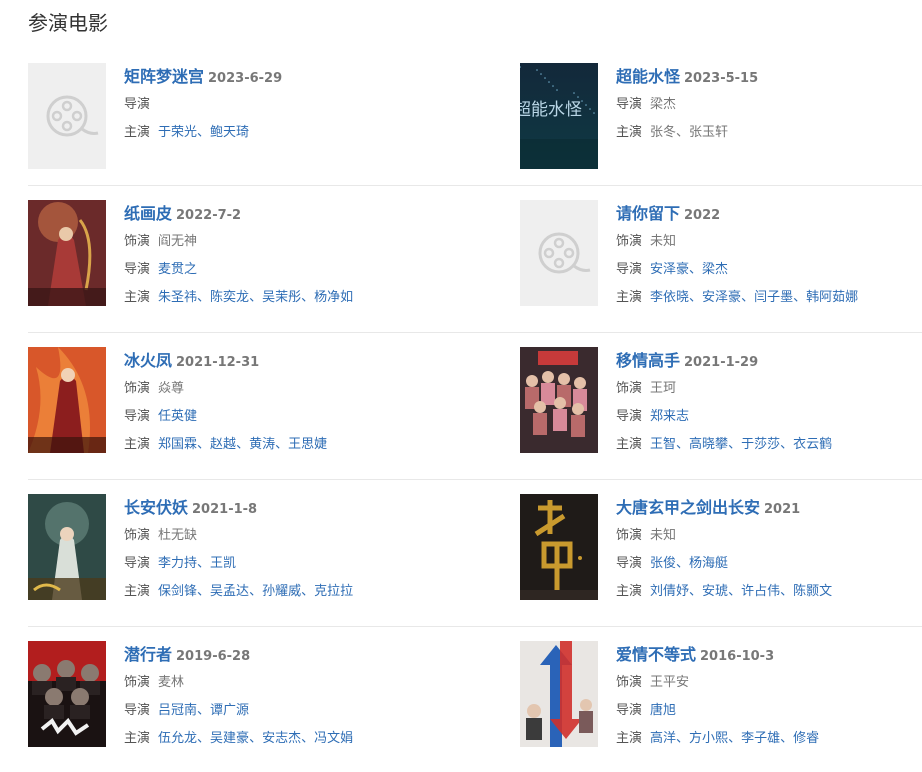 This screenshot has width=922, height=772. I want to click on cast-link: 伍允龙, so click(177, 738).